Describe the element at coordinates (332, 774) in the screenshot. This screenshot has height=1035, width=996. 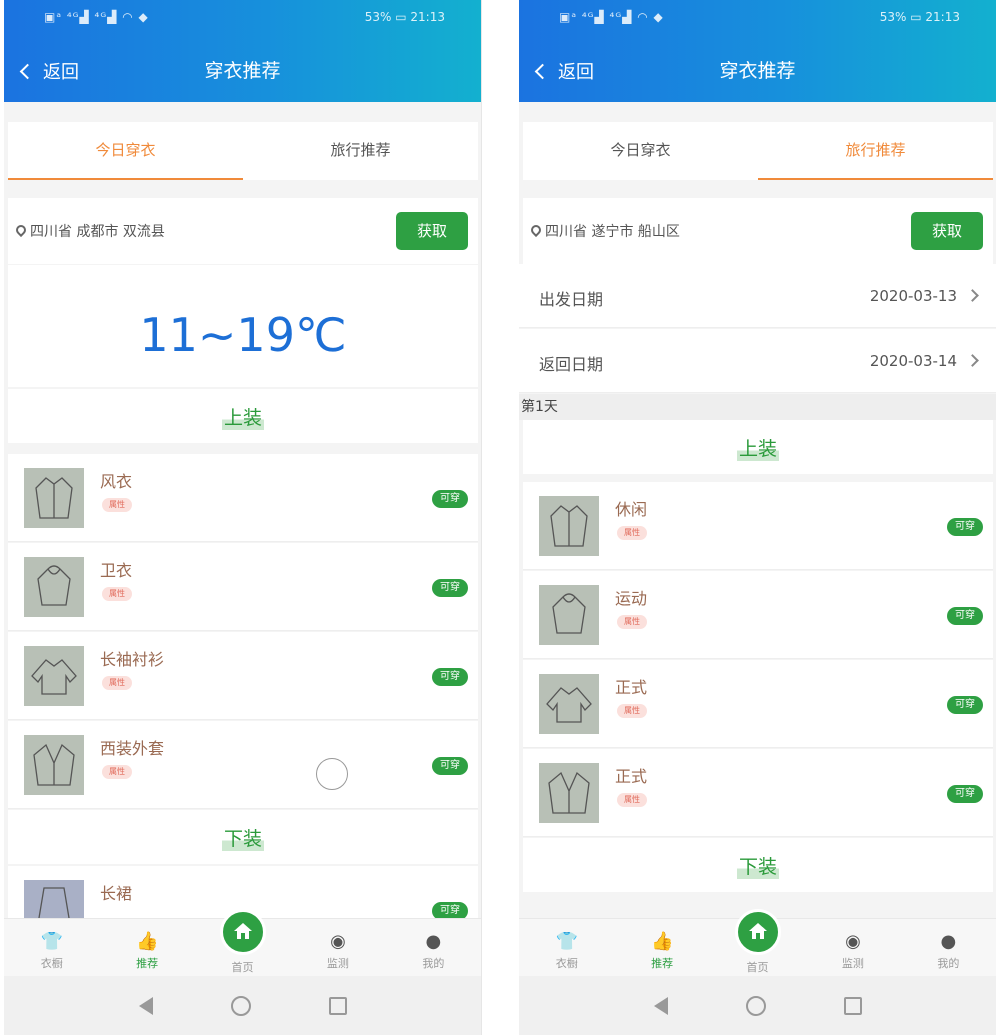
I see `loading-spinner` at that location.